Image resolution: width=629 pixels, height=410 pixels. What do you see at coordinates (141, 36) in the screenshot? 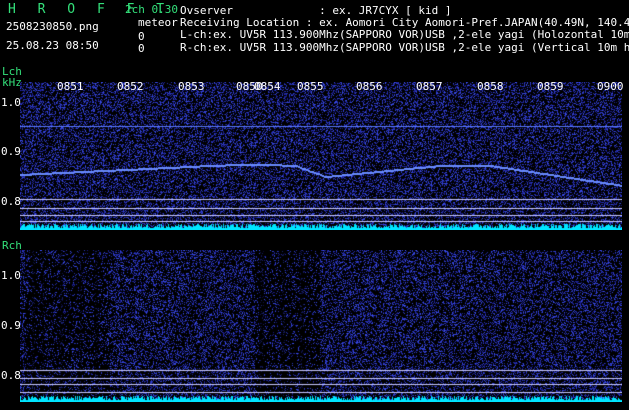
I see `meteor-count-lch: 0` at bounding box center [141, 36].